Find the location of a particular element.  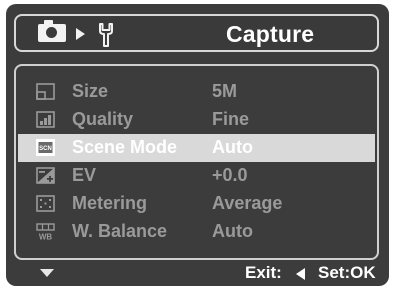

metering-icon is located at coordinates (45, 203).